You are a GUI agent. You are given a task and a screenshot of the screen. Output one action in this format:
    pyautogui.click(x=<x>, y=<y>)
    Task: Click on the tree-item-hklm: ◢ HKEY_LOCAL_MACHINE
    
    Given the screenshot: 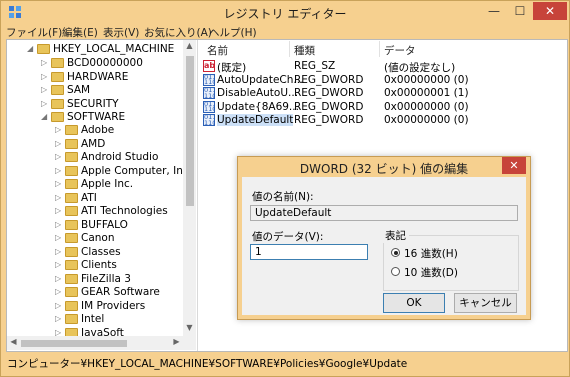 What is the action you would take?
    pyautogui.click(x=95, y=49)
    